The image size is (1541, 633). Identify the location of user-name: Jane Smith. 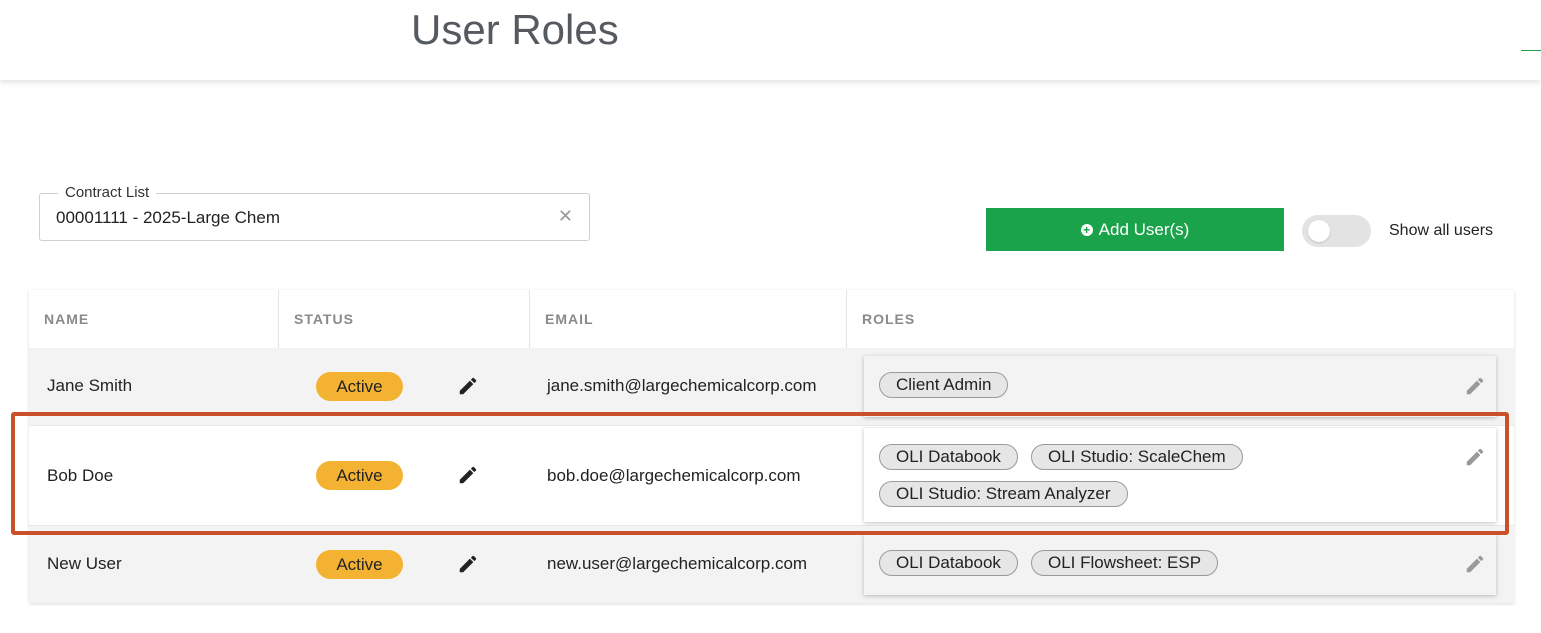
(90, 385).